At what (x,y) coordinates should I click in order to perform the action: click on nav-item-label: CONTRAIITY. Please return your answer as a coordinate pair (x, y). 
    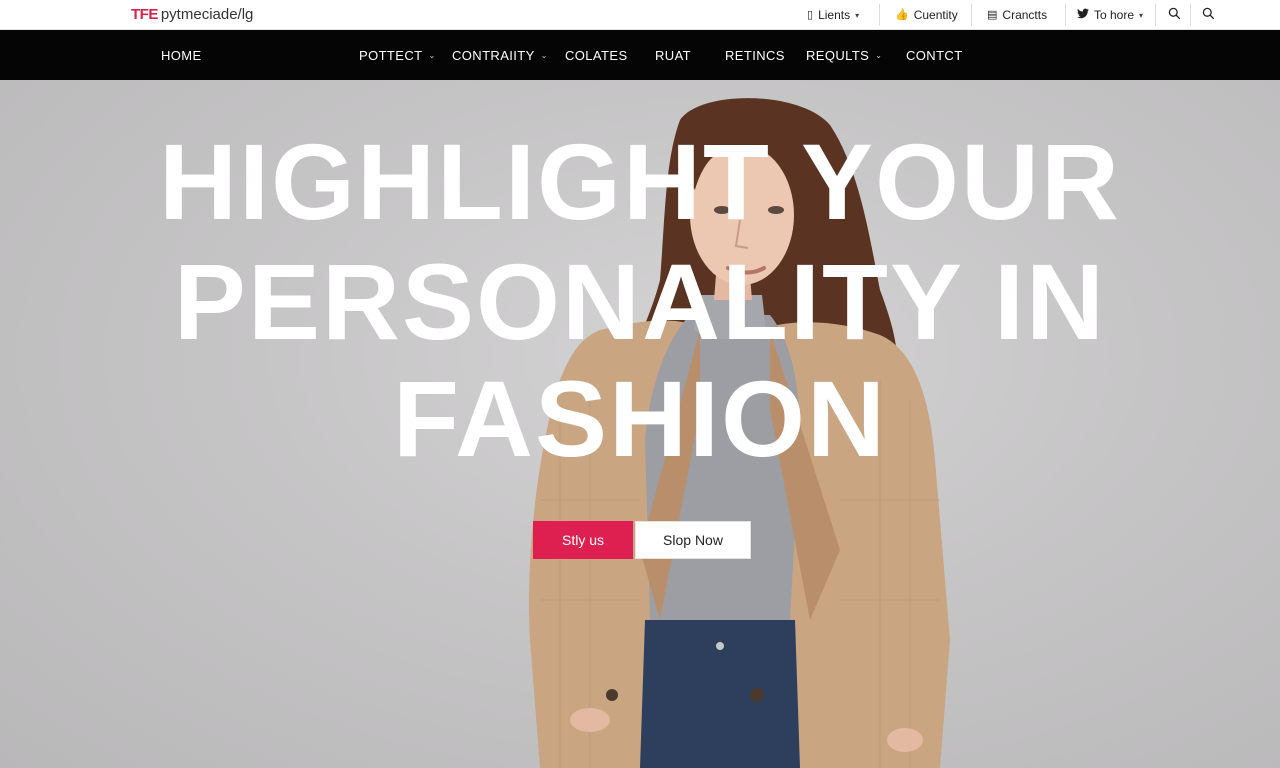
    Looking at the image, I should click on (493, 55).